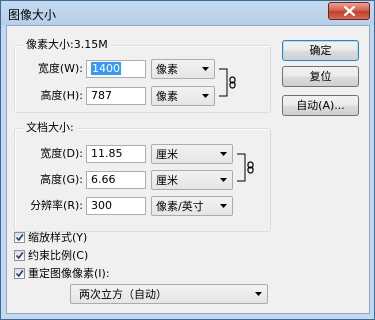 The height and width of the screenshot is (320, 375). I want to click on title-bar: 图像大小, so click(187, 13).